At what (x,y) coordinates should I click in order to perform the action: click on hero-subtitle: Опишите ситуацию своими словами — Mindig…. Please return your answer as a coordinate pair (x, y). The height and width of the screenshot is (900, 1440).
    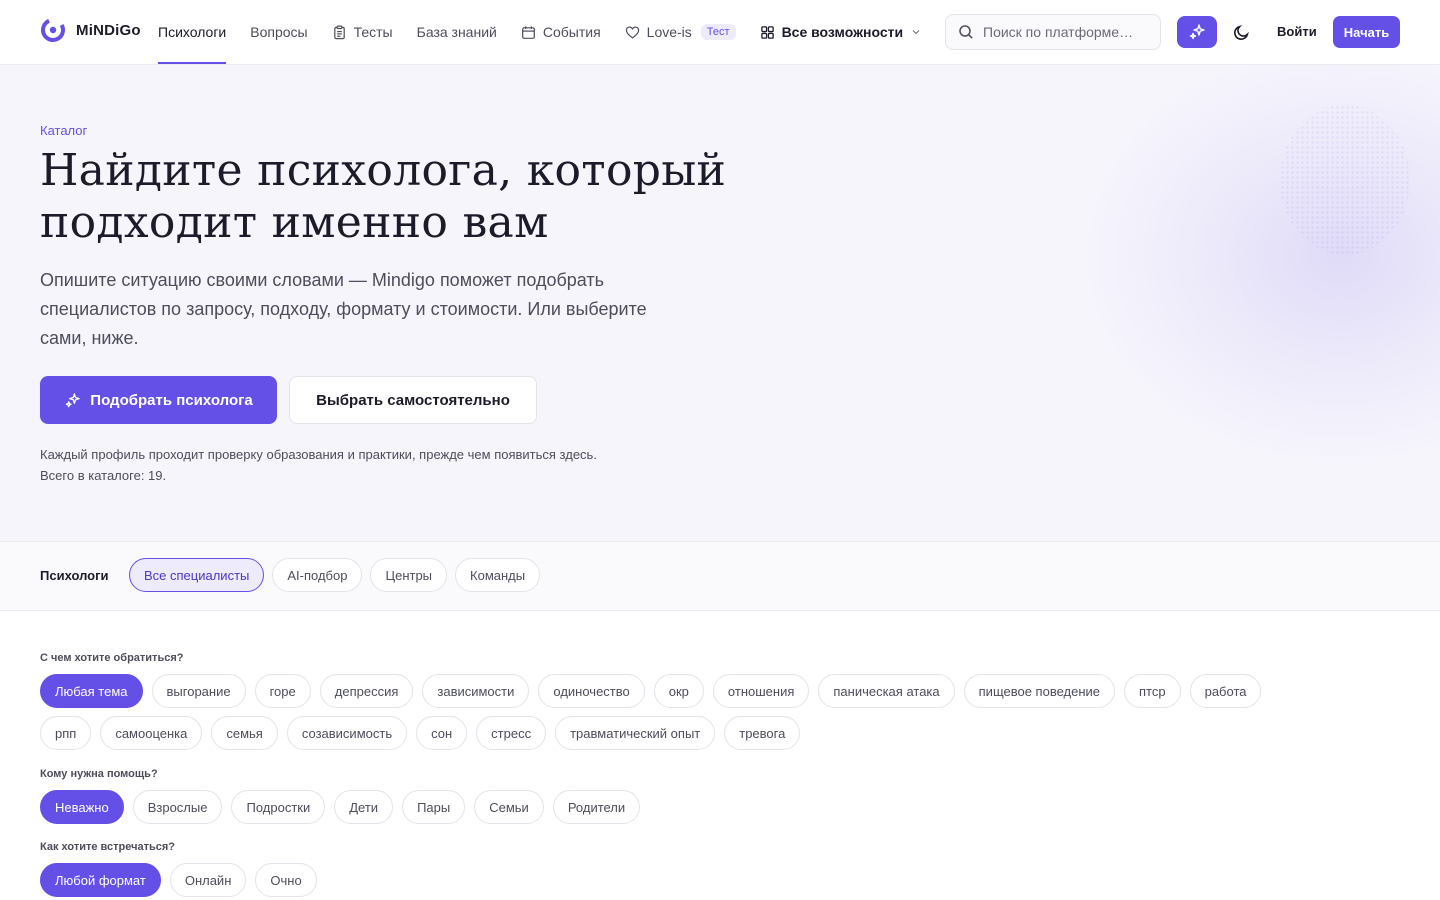
    Looking at the image, I should click on (343, 309).